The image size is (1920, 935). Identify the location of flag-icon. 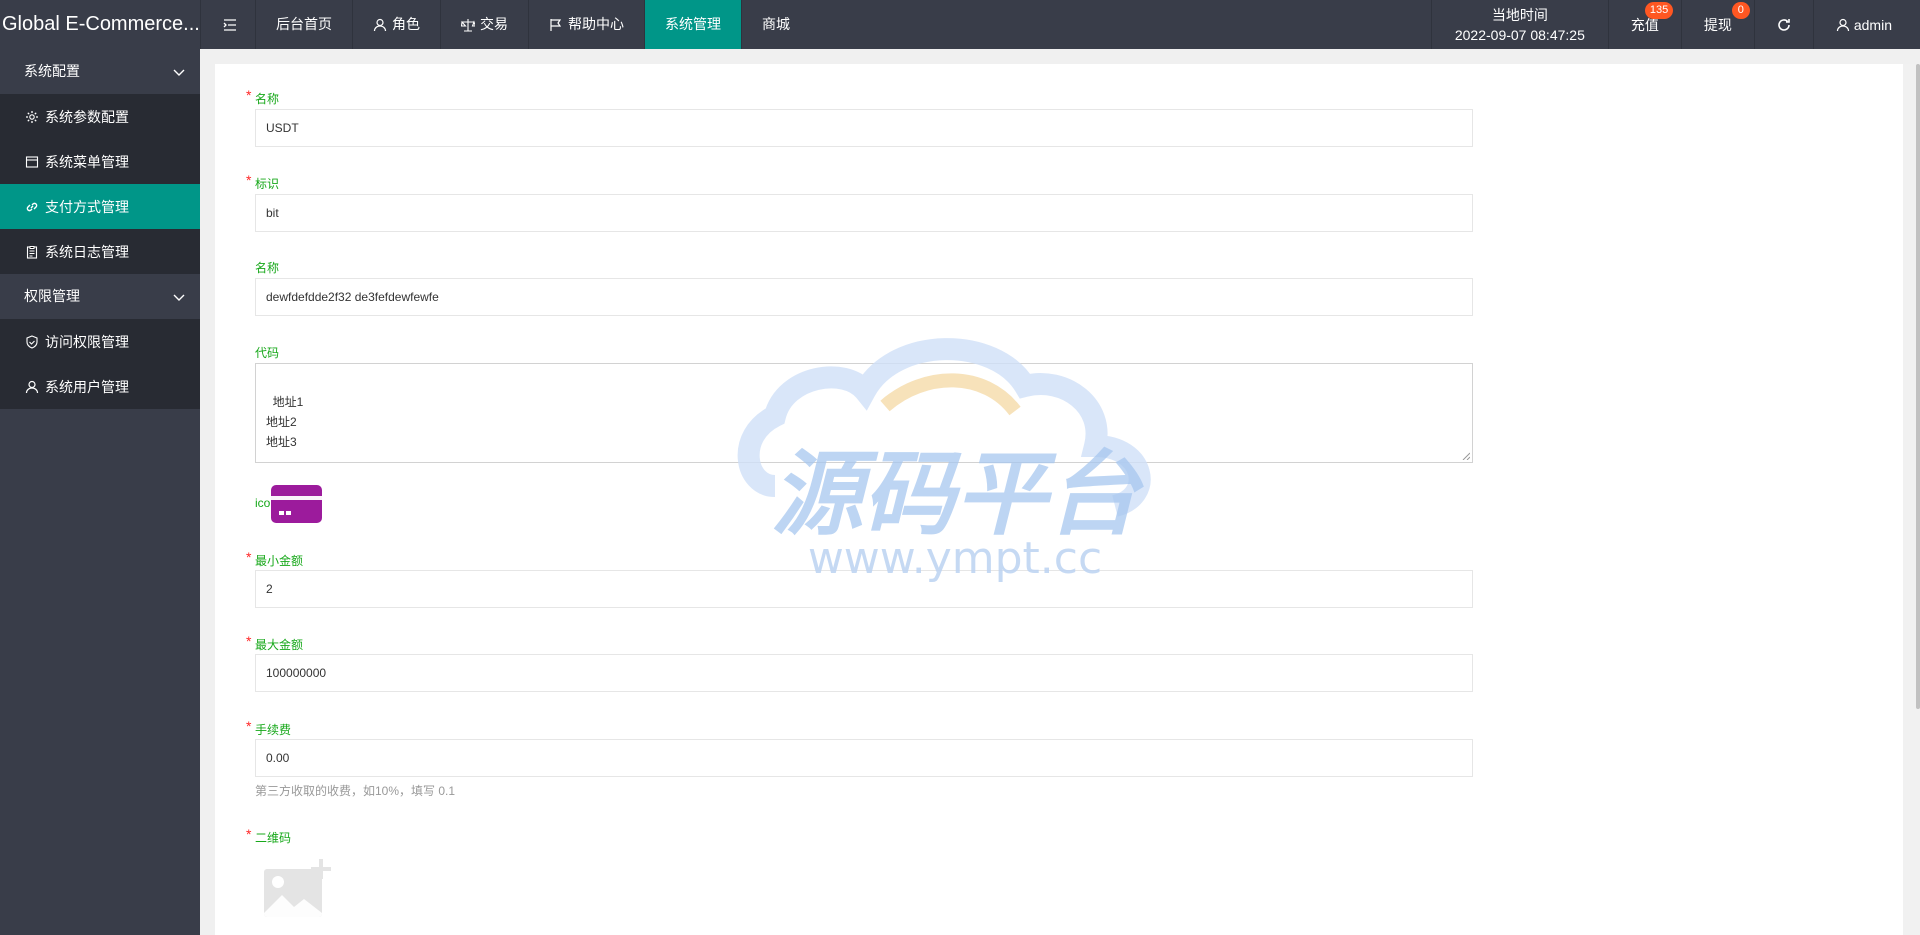
(556, 24).